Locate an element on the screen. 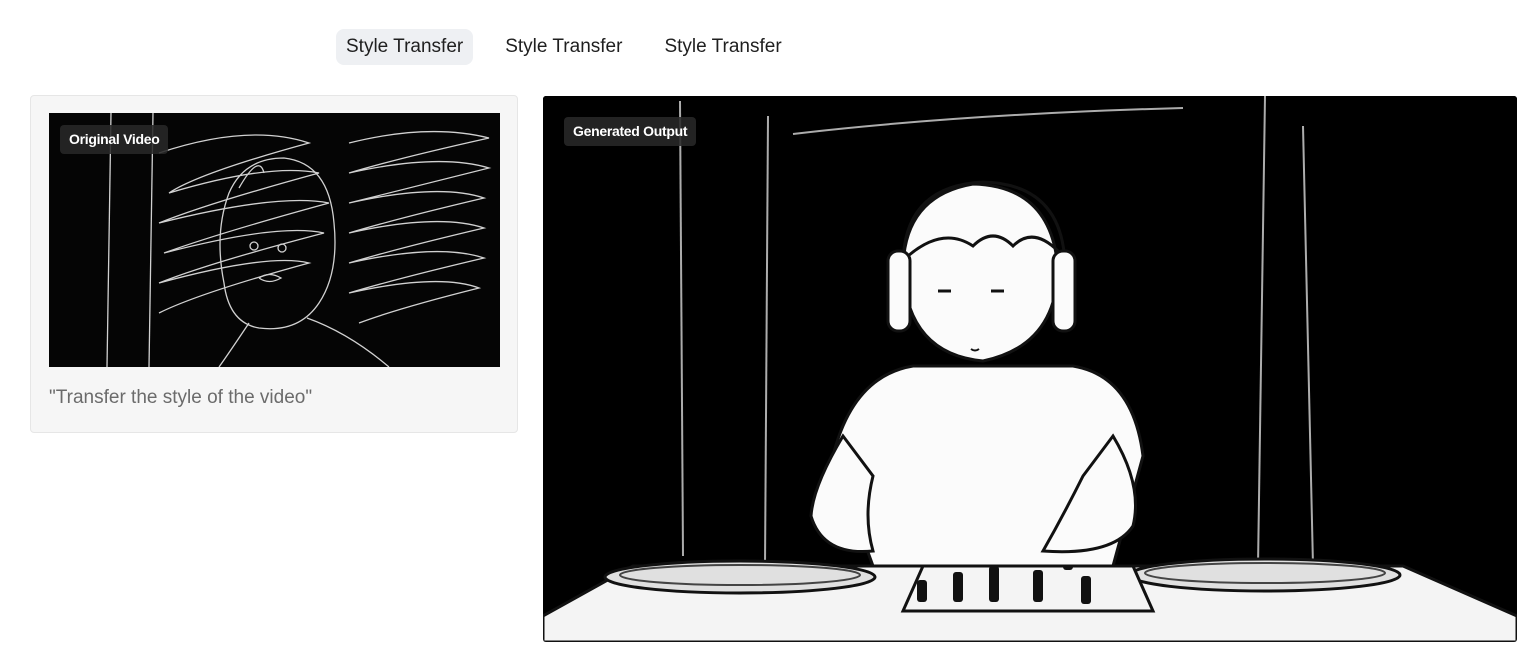 The image size is (1531, 667). original-video: Original Video is located at coordinates (274, 240).